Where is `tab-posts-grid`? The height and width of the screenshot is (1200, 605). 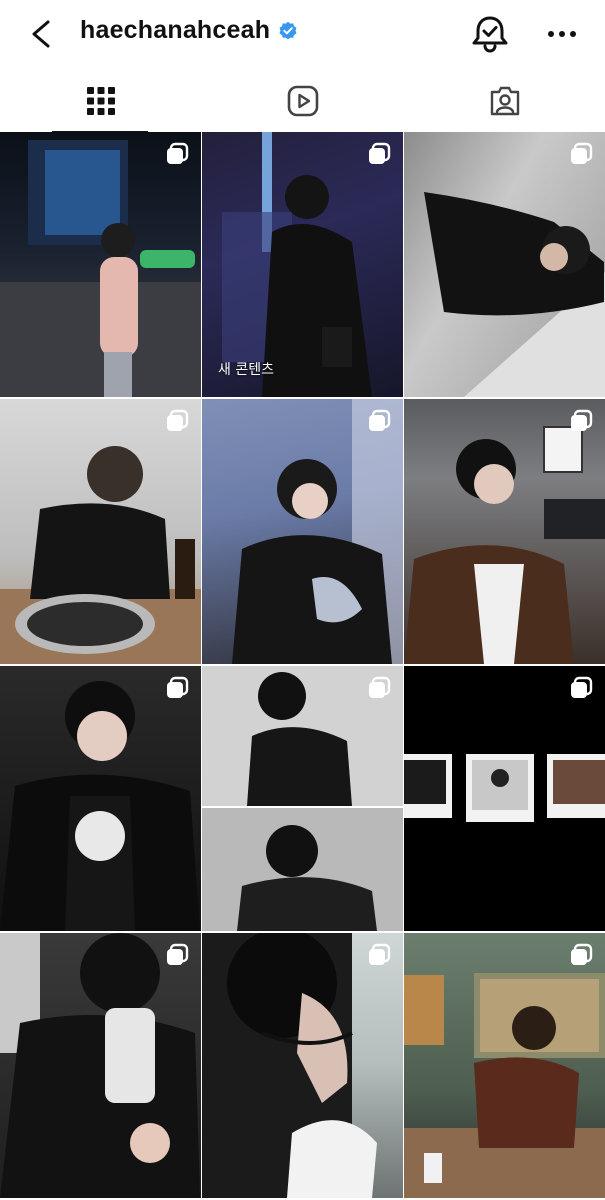
tab-posts-grid is located at coordinates (100, 101).